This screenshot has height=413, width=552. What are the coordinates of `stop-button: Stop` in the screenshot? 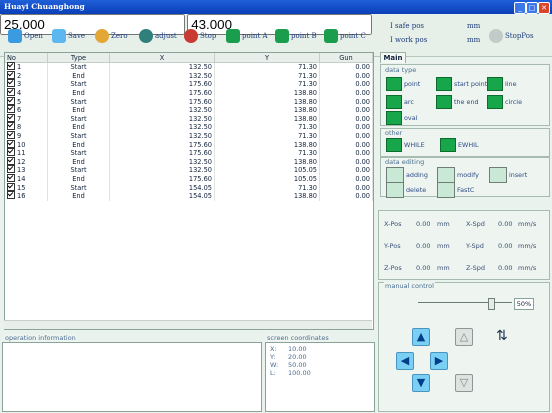 It's located at (200, 36).